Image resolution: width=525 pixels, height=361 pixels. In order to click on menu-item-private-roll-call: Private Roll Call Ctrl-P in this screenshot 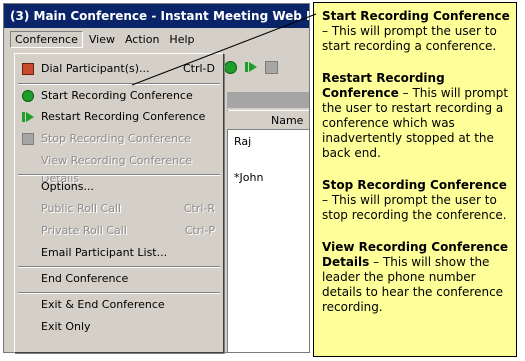, I will do `click(119, 231)`.